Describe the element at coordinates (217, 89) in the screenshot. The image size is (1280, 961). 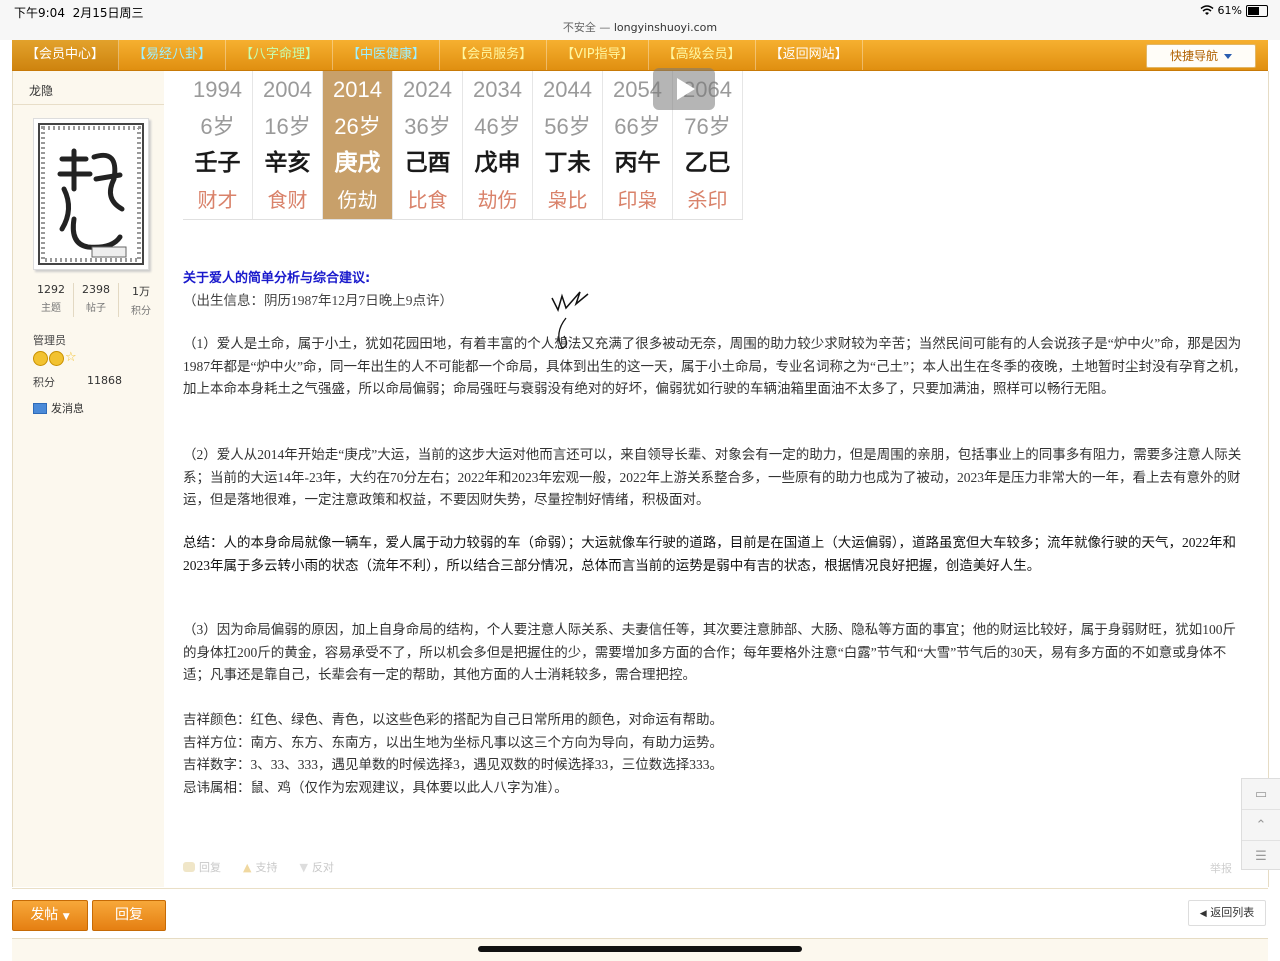
I see `dayun-year: 1994` at that location.